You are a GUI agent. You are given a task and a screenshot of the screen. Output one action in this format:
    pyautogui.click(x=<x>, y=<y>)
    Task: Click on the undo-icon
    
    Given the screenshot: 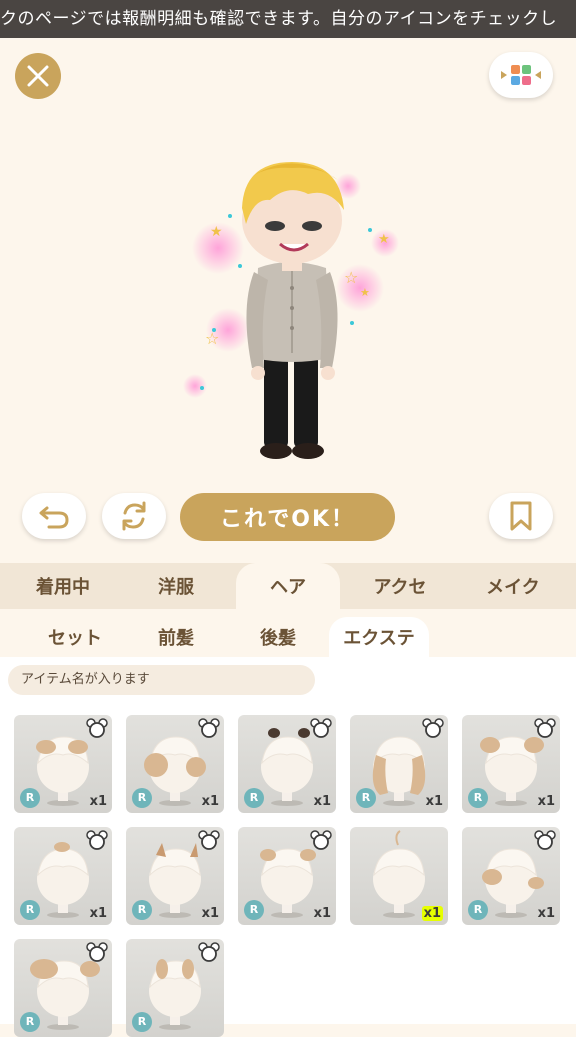 What is the action you would take?
    pyautogui.click(x=54, y=517)
    